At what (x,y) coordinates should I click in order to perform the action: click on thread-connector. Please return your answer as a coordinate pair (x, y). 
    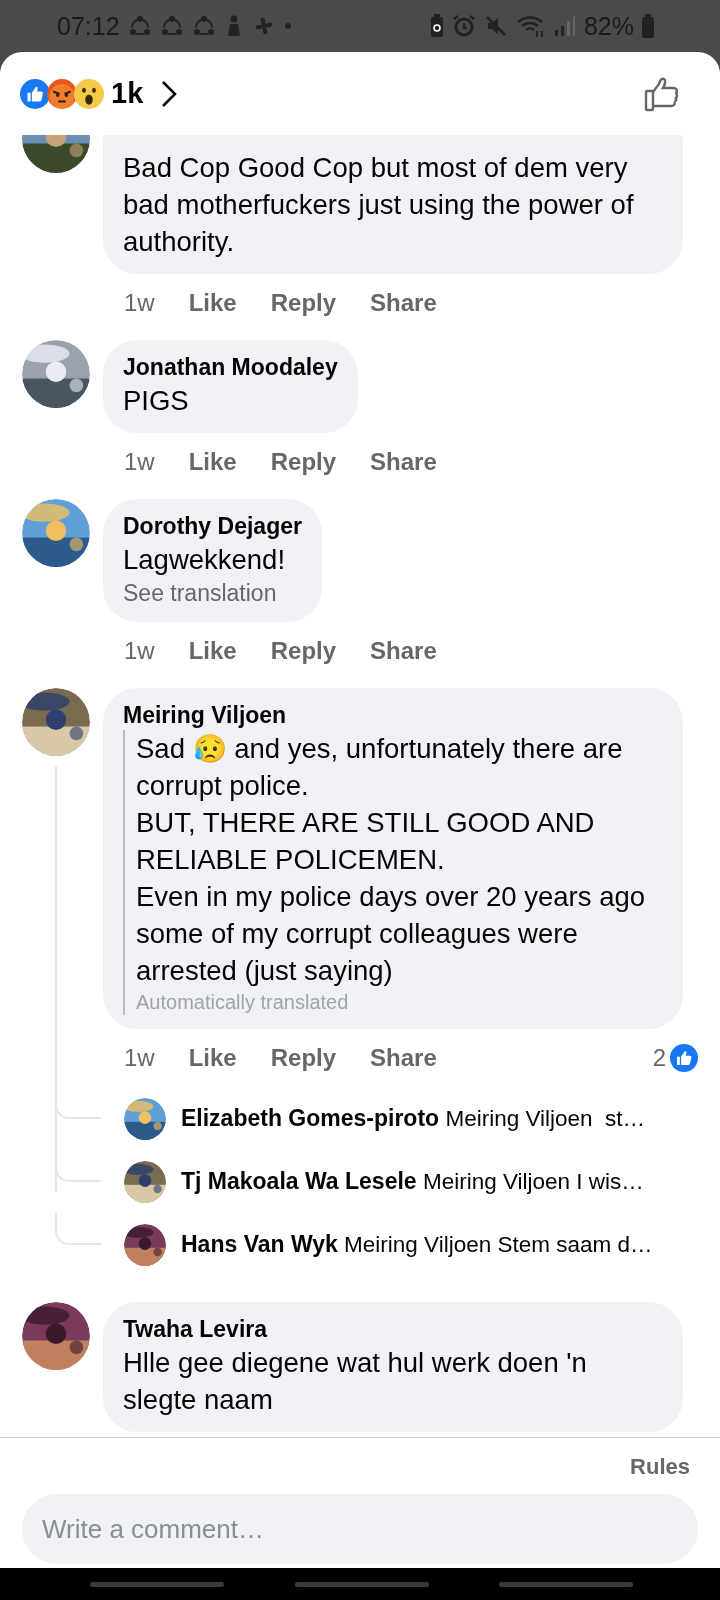
    Looking at the image, I should click on (78, 1229).